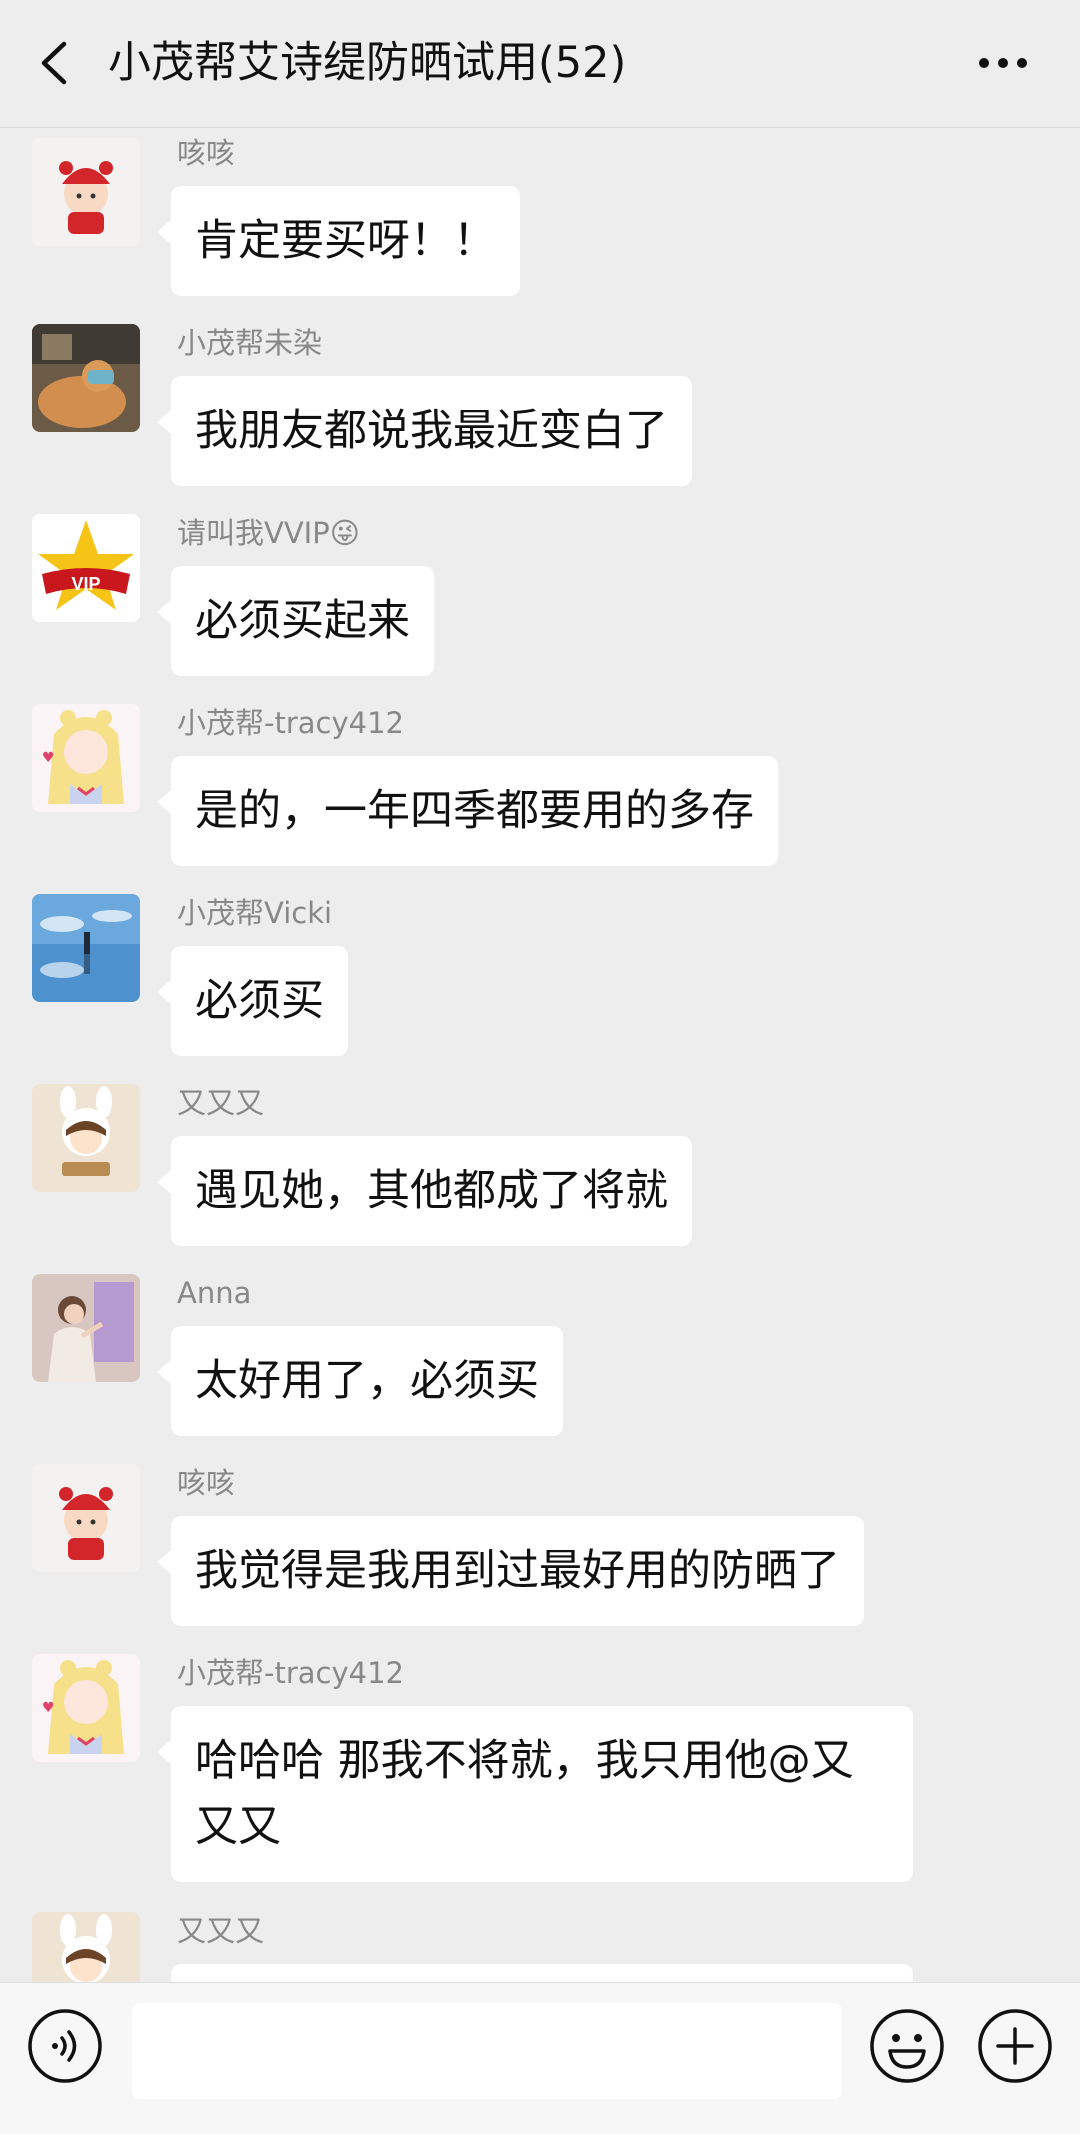 This screenshot has width=1080, height=2134. I want to click on painting-girl-avatar, so click(86, 1328).